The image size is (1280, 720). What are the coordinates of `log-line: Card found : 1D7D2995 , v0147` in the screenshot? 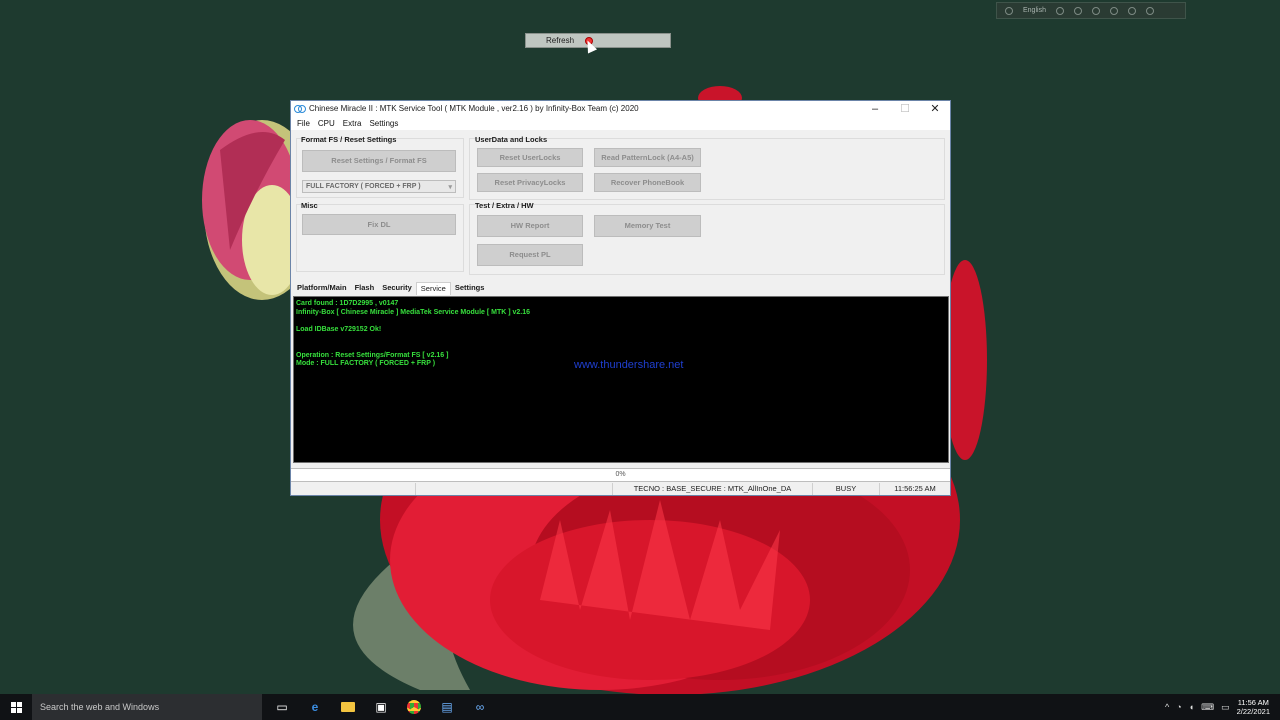 It's located at (347, 303).